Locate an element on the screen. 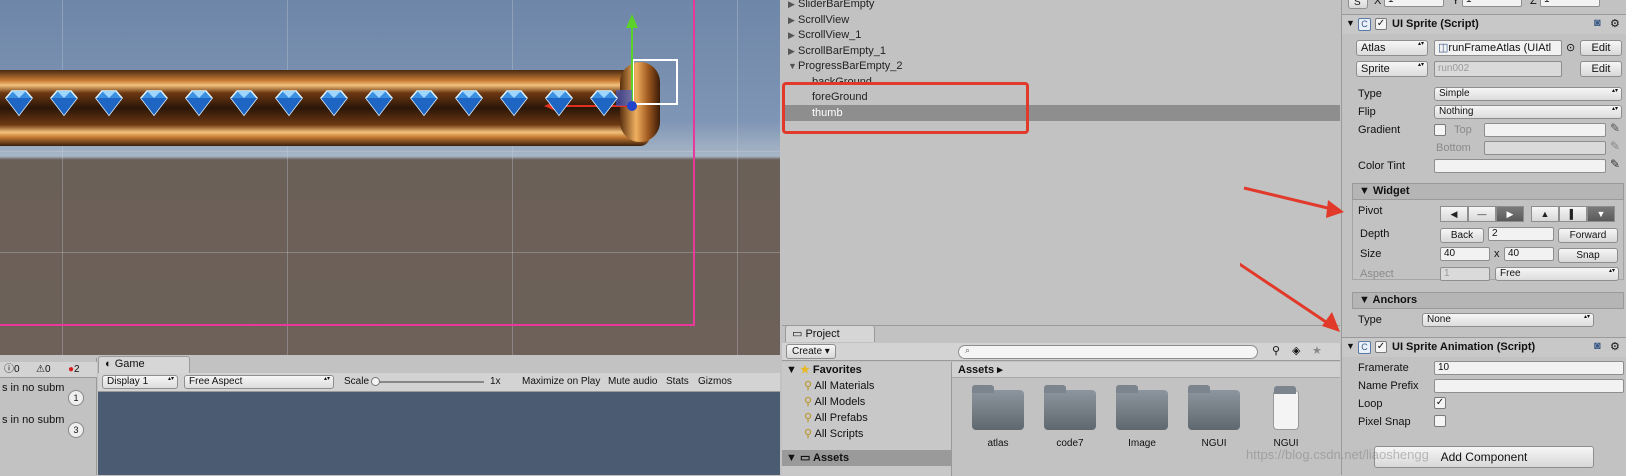 Image resolution: width=1626 pixels, height=476 pixels. depth-forward-button: Forward is located at coordinates (1588, 235).